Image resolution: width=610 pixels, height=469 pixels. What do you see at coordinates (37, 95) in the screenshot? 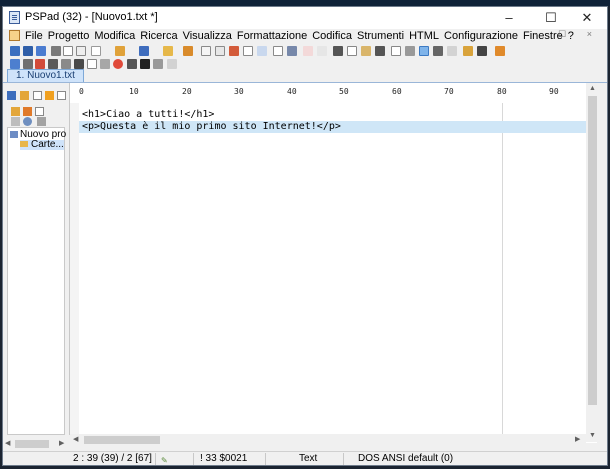
I see `panel-explorer-icon` at bounding box center [37, 95].